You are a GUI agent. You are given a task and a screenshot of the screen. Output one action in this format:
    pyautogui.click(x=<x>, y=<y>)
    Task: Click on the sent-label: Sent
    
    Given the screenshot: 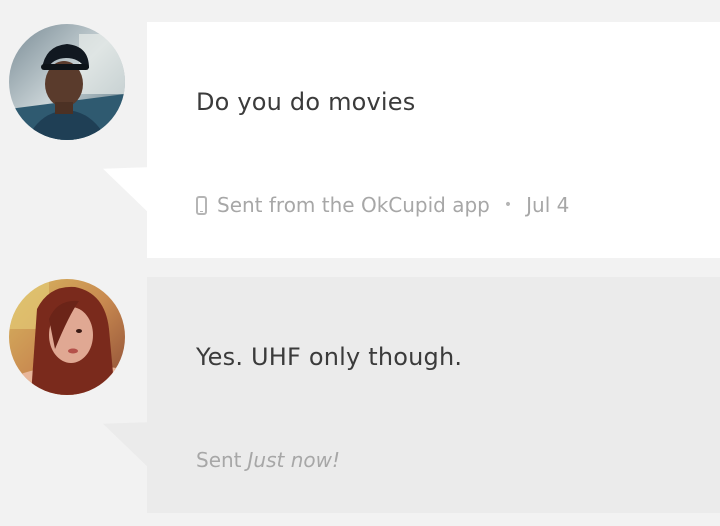 What is the action you would take?
    pyautogui.click(x=219, y=460)
    